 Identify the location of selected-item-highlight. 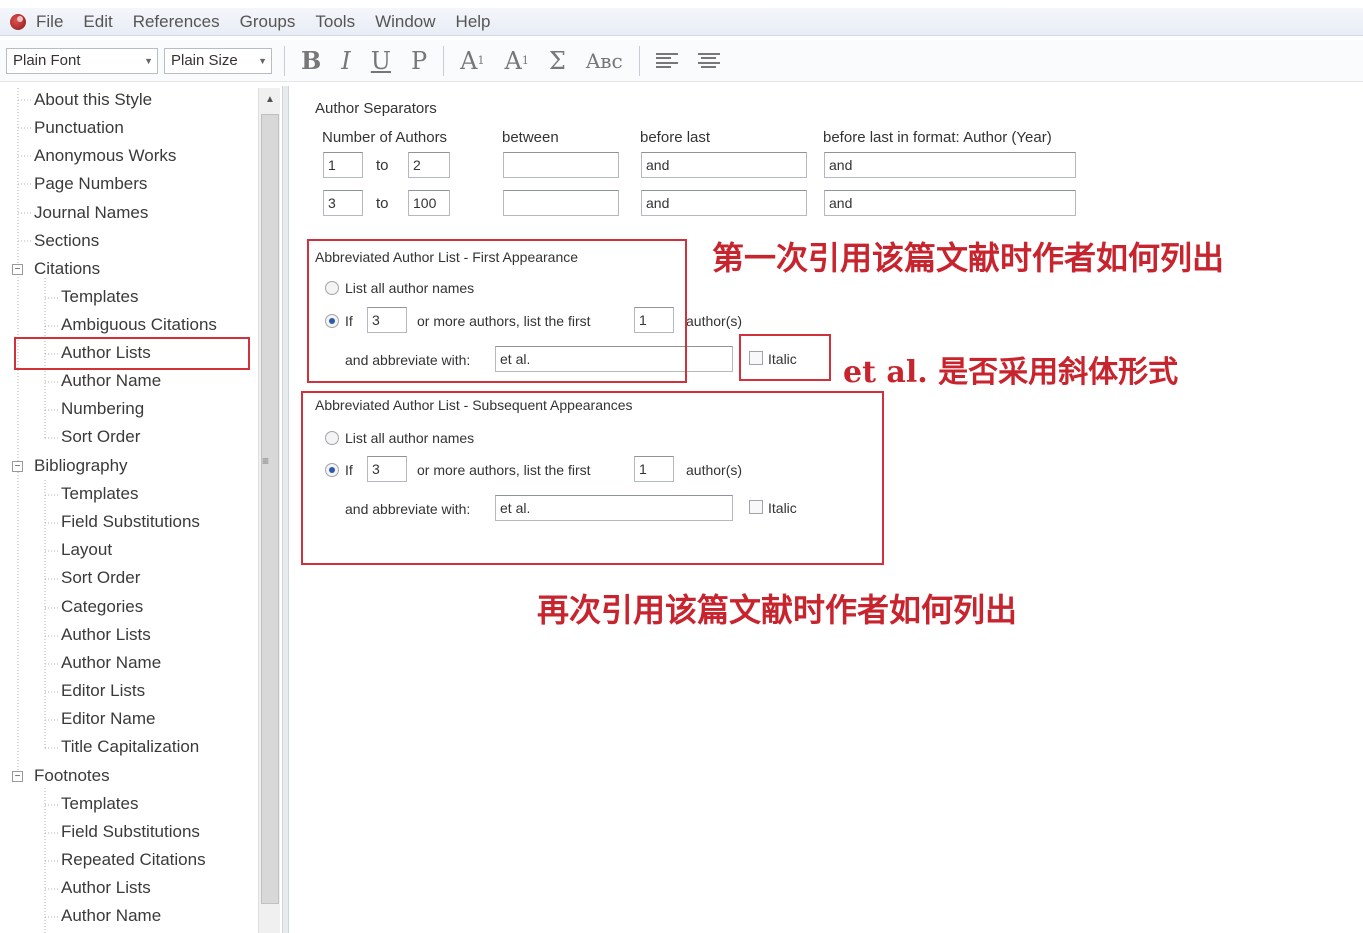
(132, 353).